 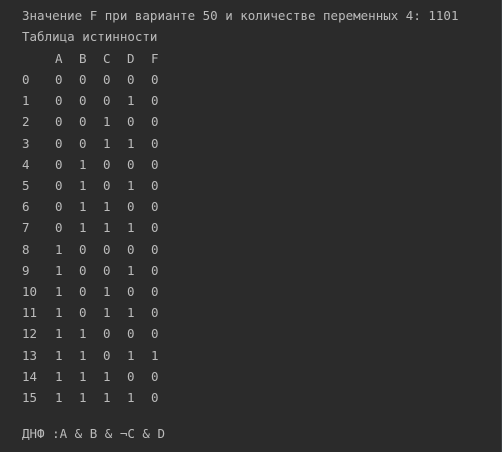 I want to click on row-index: 0, so click(x=26, y=79).